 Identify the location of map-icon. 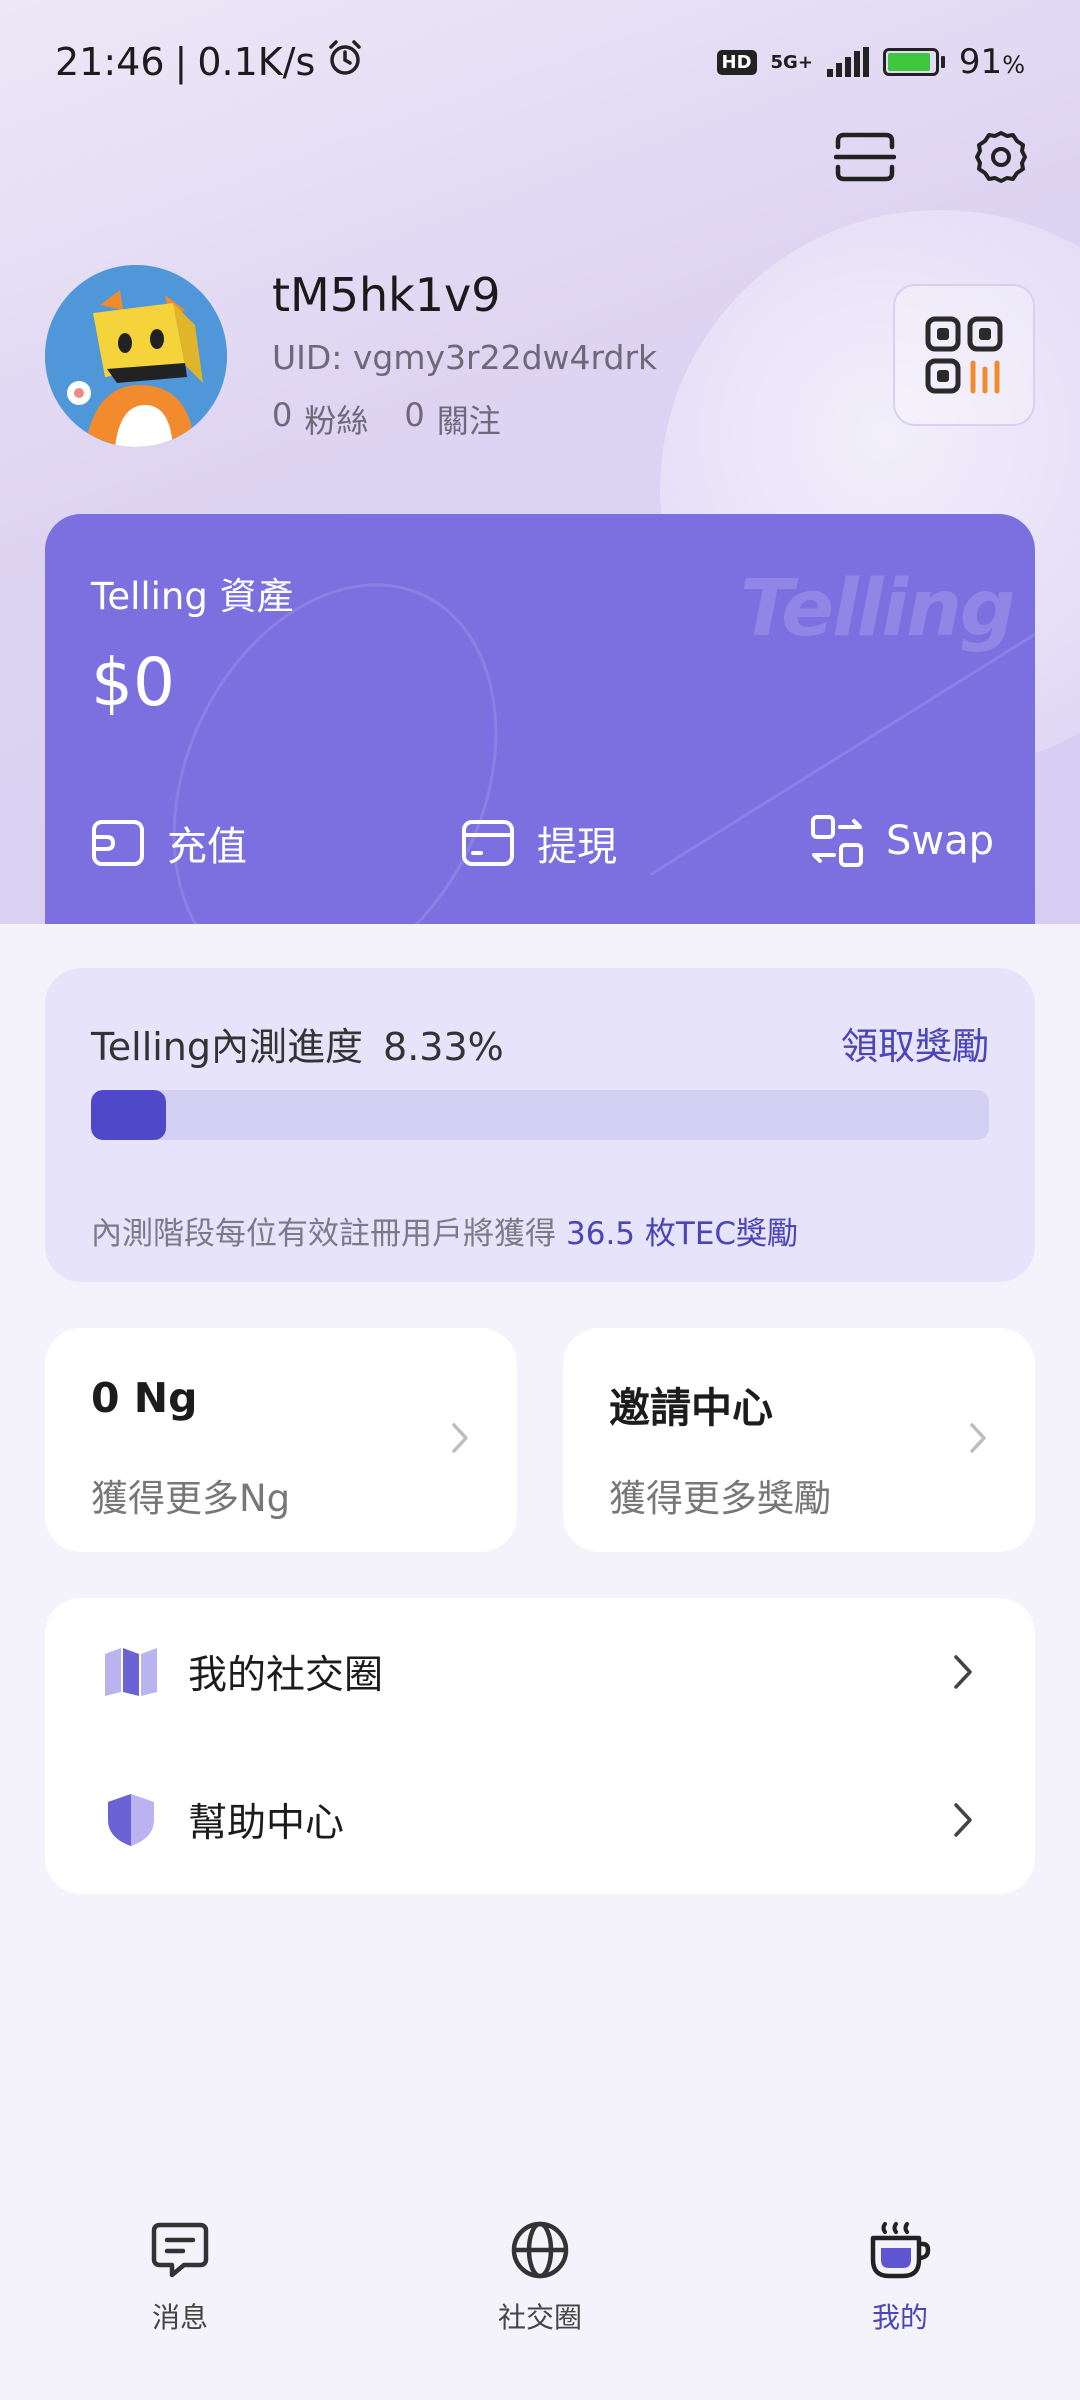
(131, 1672).